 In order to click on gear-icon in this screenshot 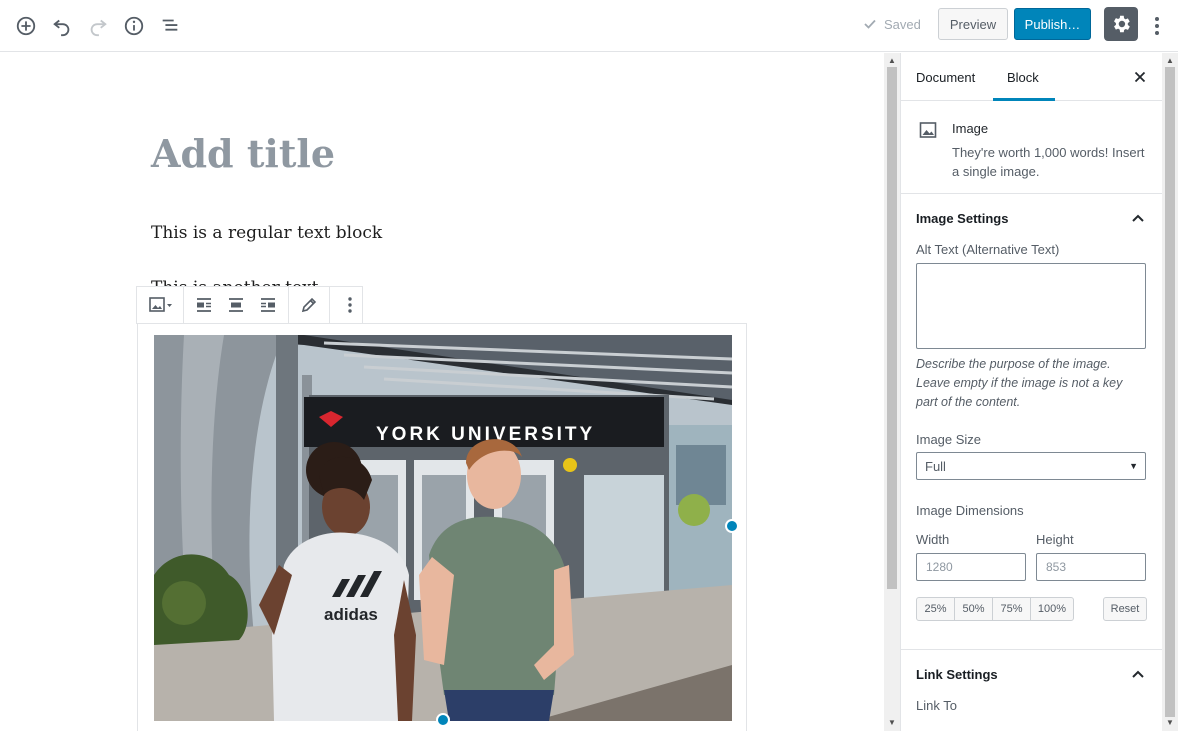, I will do `click(1122, 24)`.